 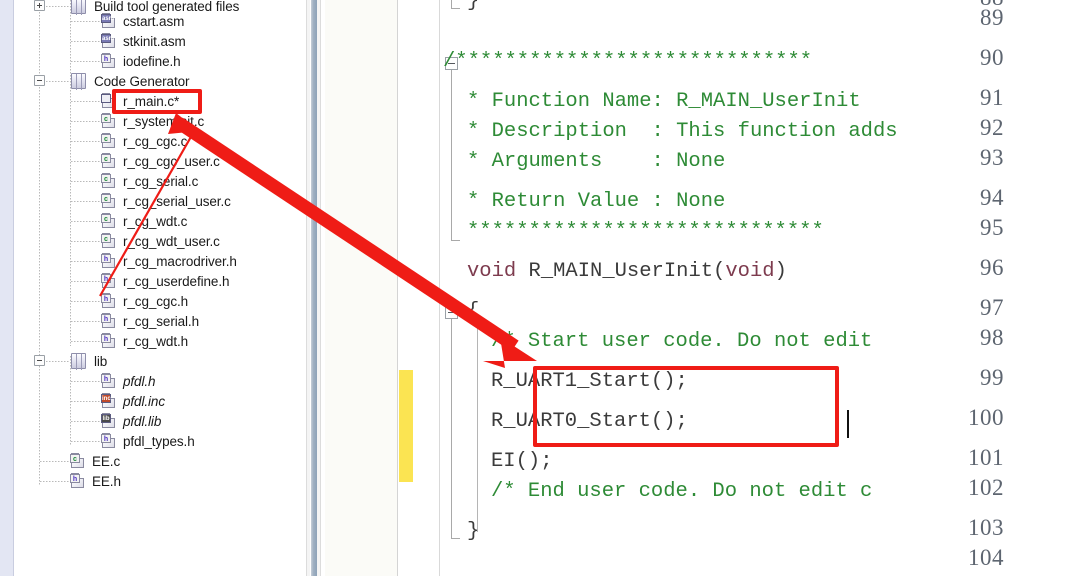 I want to click on asm-file-icon: asm, so click(x=109, y=41).